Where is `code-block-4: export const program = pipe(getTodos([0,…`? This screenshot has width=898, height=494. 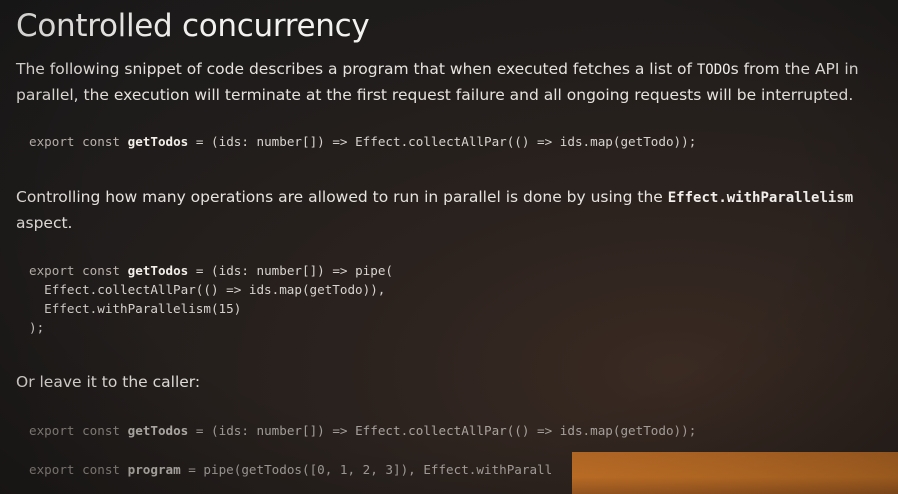 code-block-4: export const program = pipe(getTodos([0,… is located at coordinates (290, 469).